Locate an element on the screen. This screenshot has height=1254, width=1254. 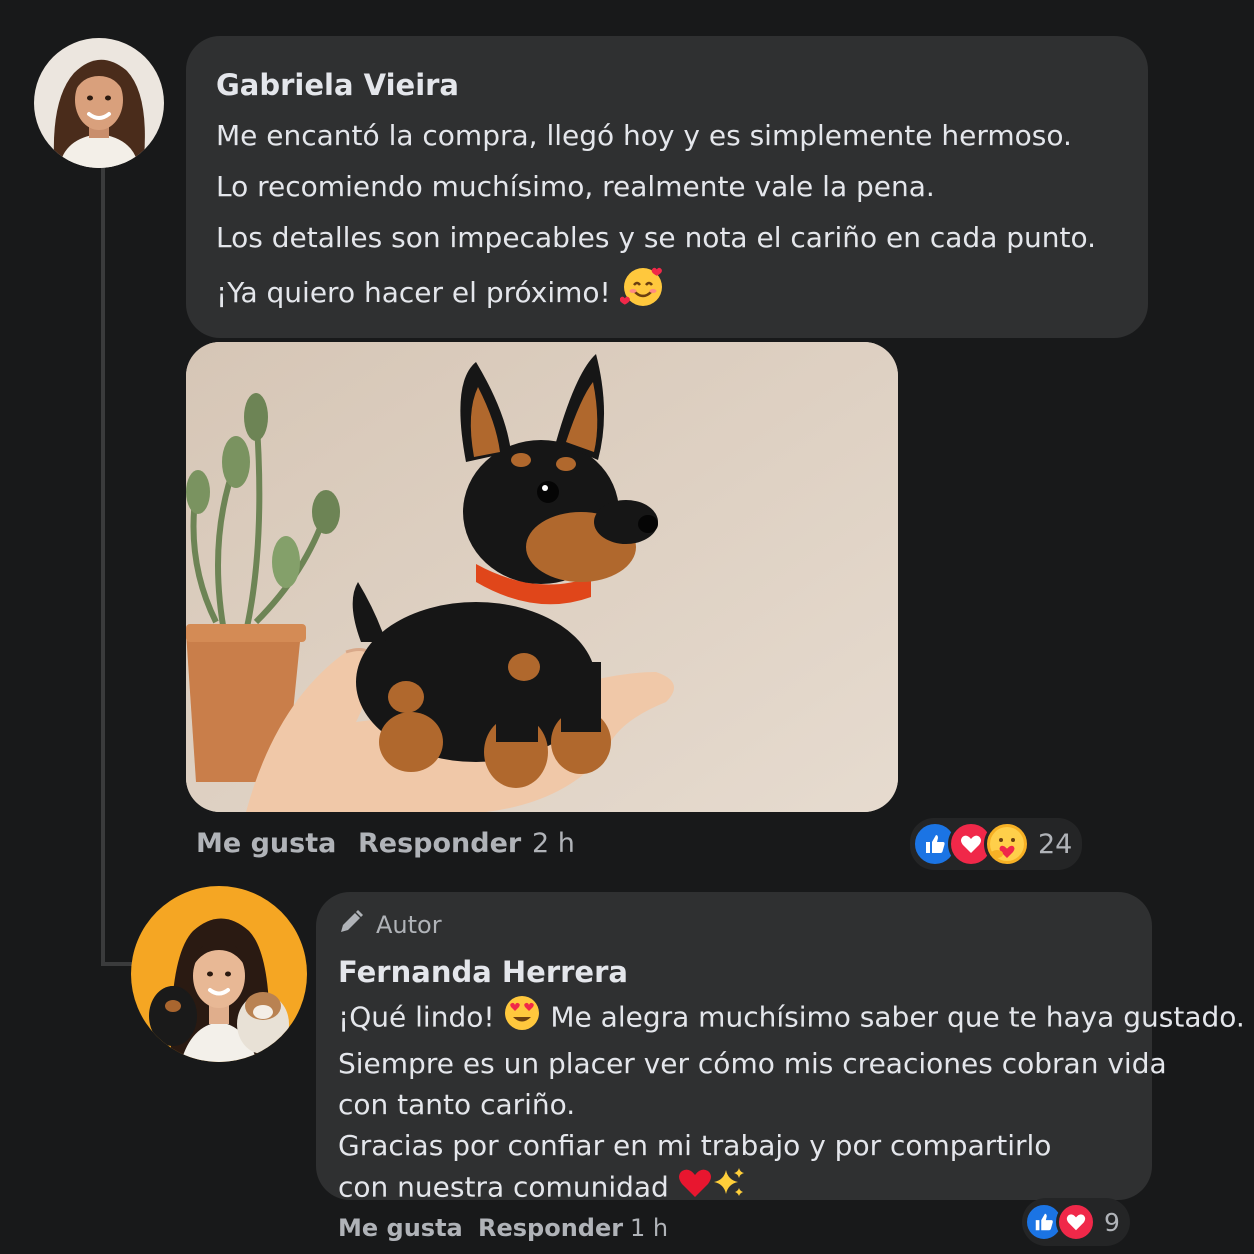
reply-text-segment: ¡Qué lindo! is located at coordinates (416, 1017).